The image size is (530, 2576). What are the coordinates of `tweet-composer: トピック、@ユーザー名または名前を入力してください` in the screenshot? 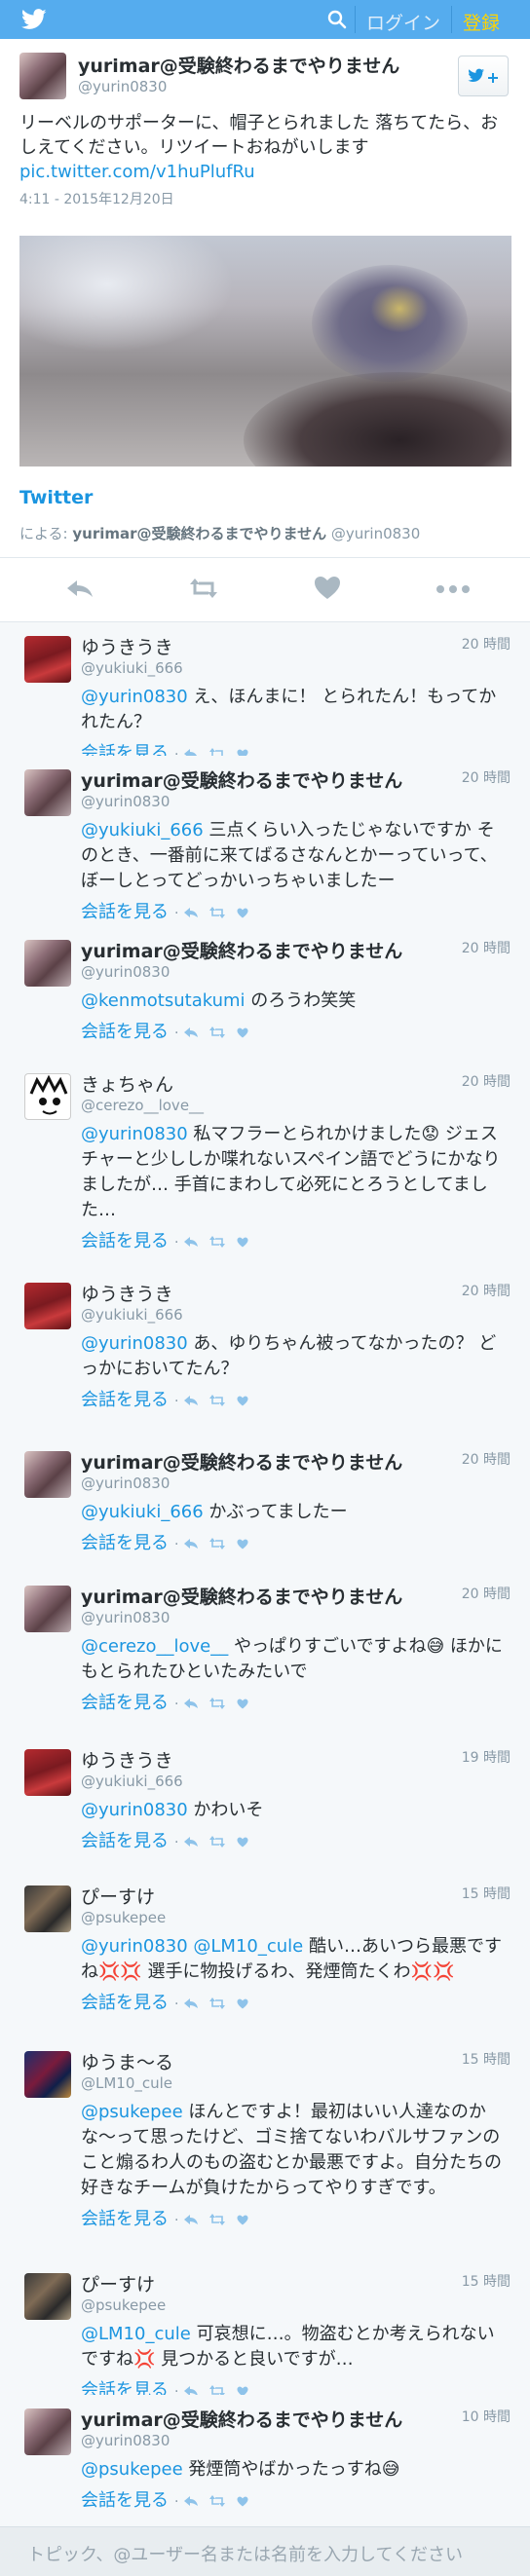 It's located at (265, 2551).